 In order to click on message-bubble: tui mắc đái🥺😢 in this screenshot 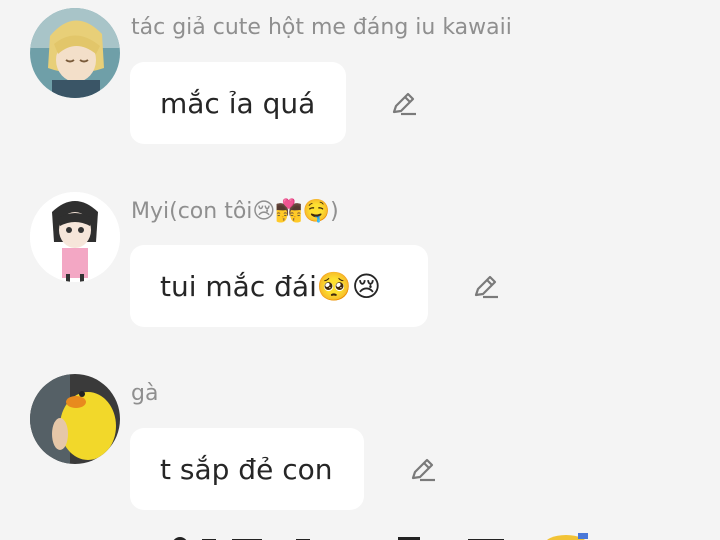, I will do `click(279, 286)`.